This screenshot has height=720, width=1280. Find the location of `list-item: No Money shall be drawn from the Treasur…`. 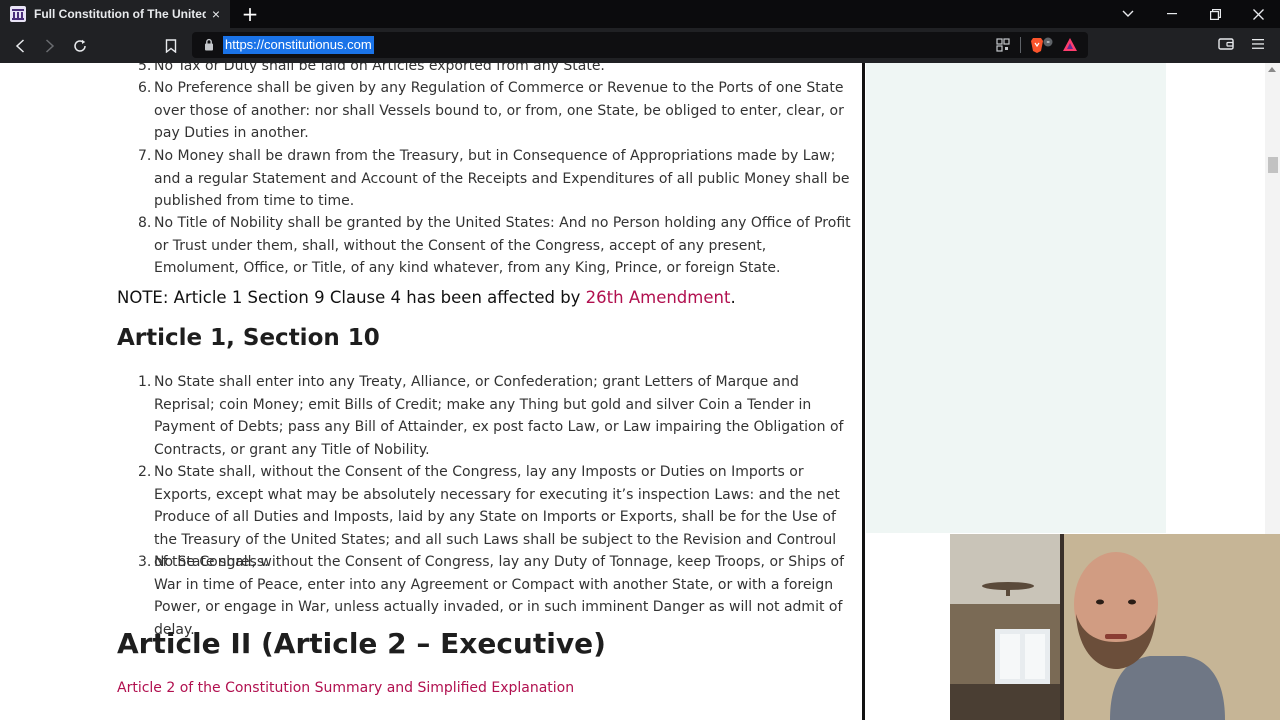

list-item: No Money shall be drawn from the Treasur… is located at coordinates (502, 178).